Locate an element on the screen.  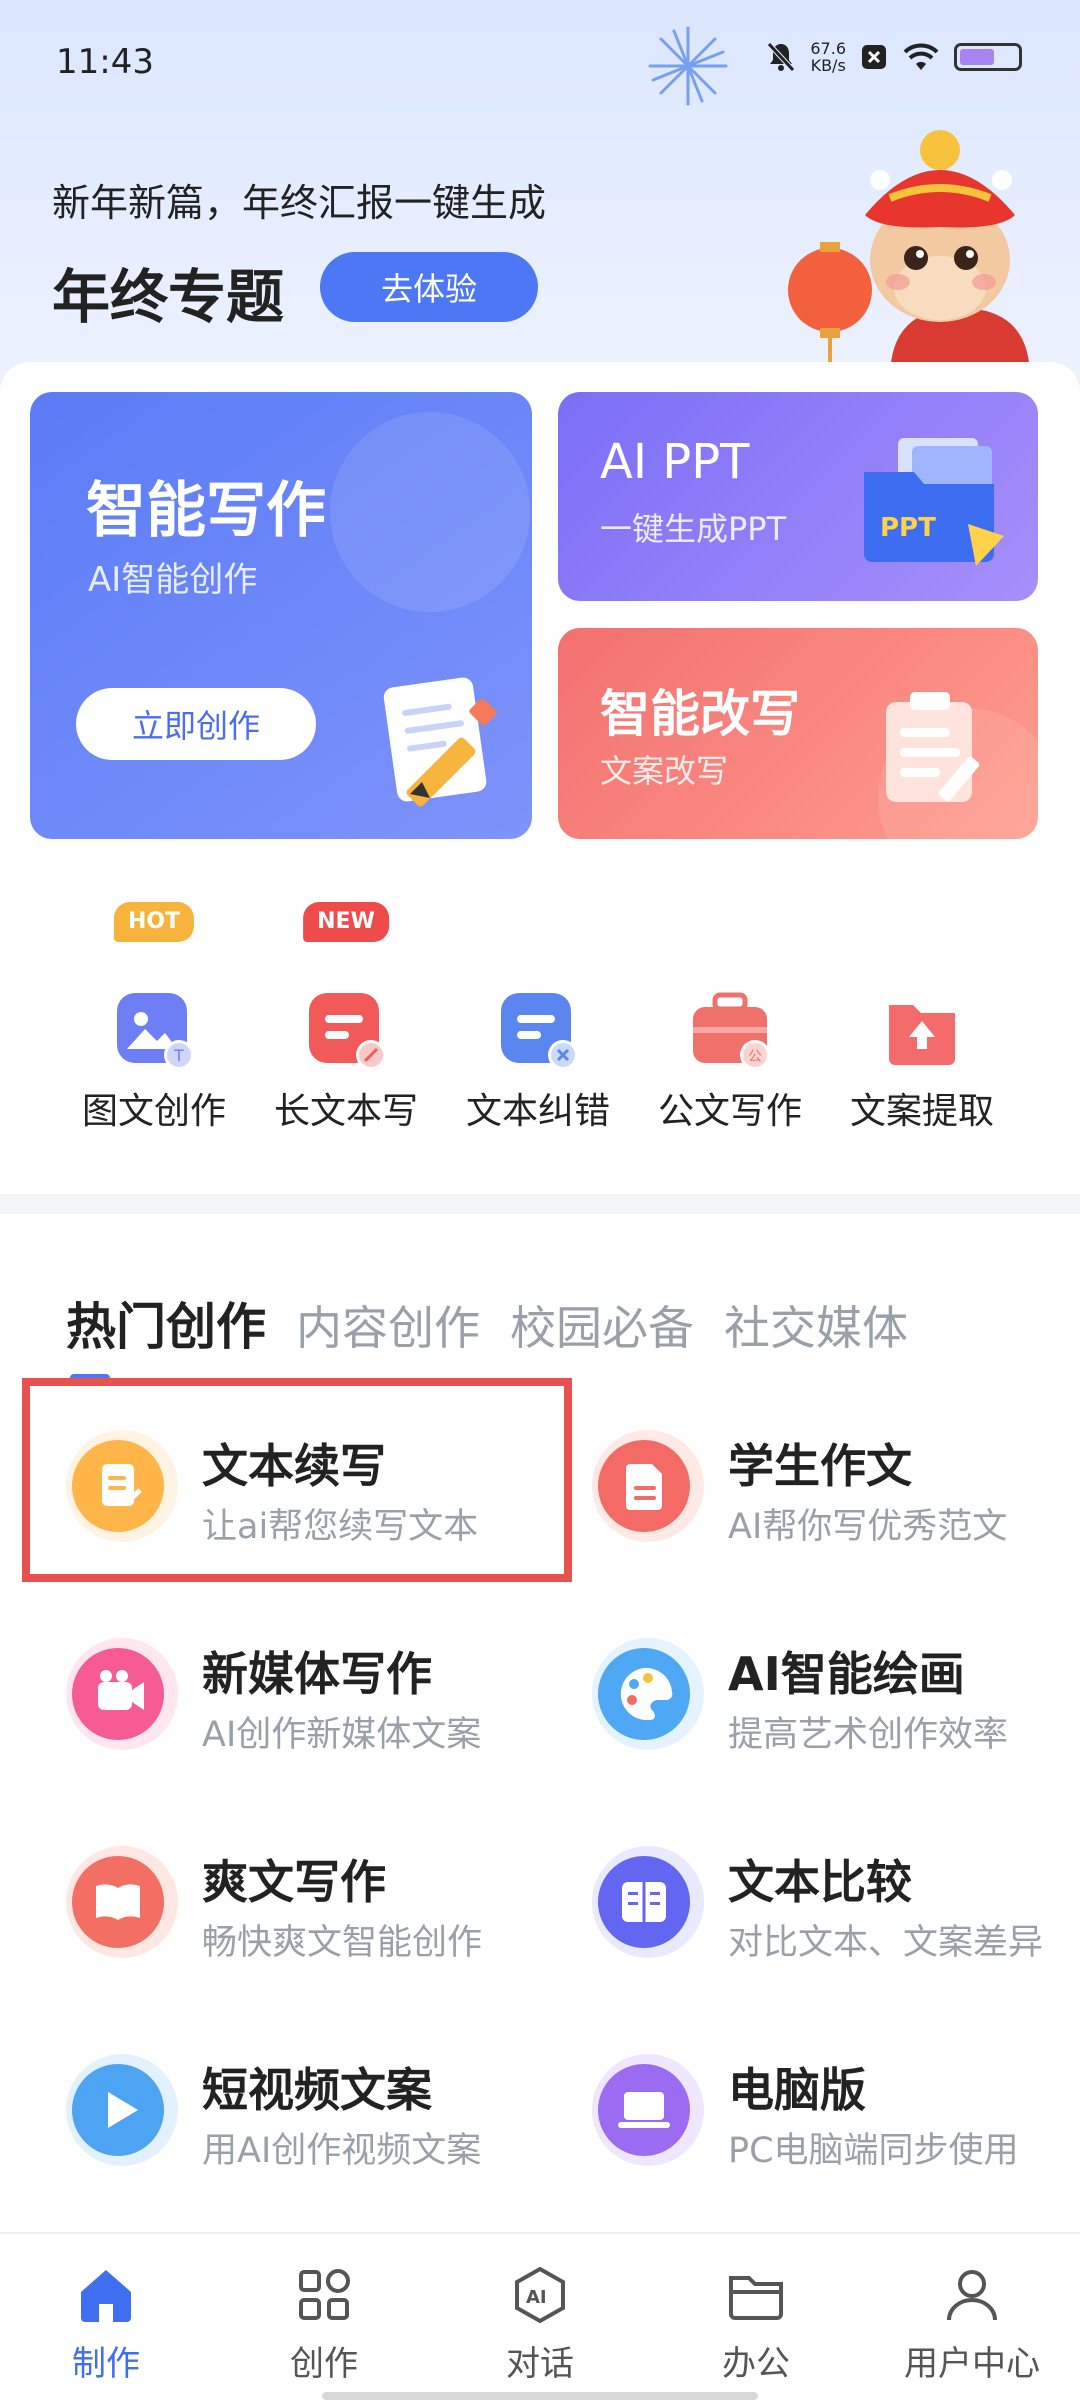
card-ppt-subtitle: 一键生成PPT is located at coordinates (693, 529).